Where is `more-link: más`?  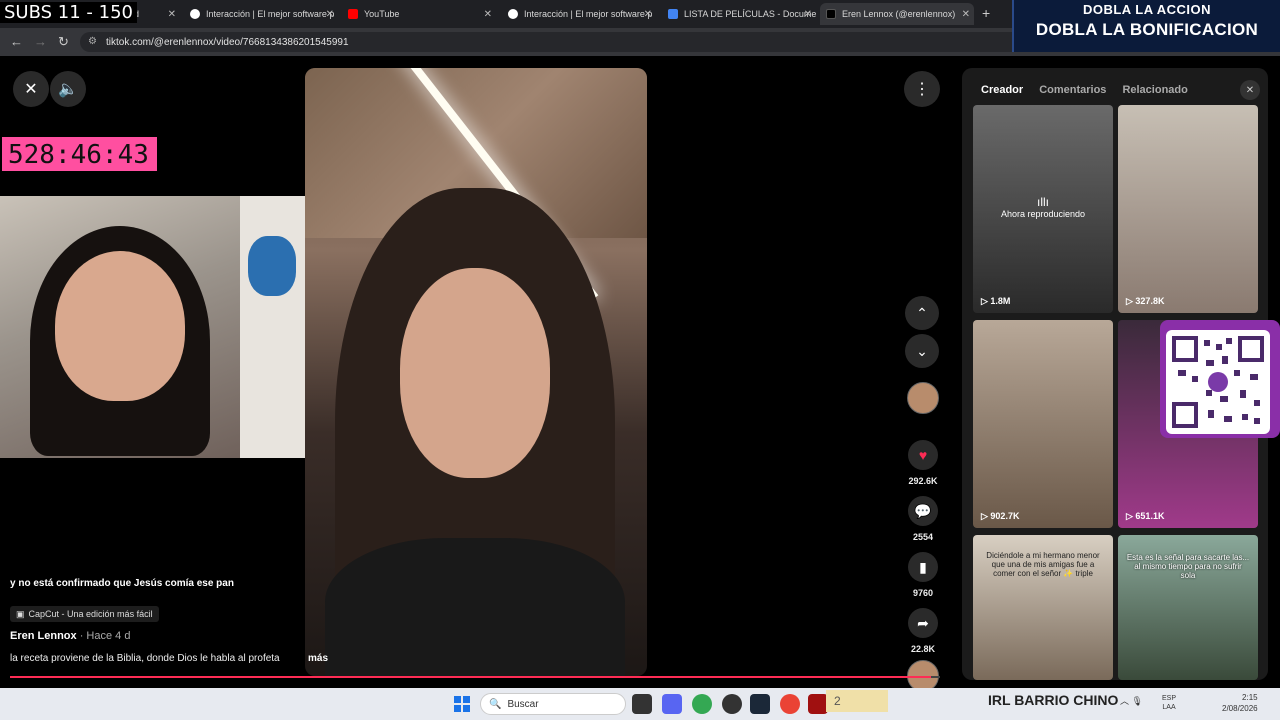 more-link: más is located at coordinates (318, 658).